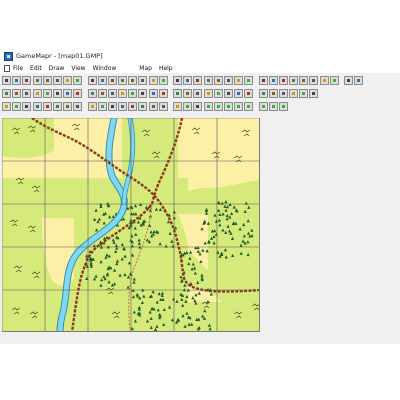  What do you see at coordinates (57, 106) in the screenshot?
I see `road-tool-icon` at bounding box center [57, 106].